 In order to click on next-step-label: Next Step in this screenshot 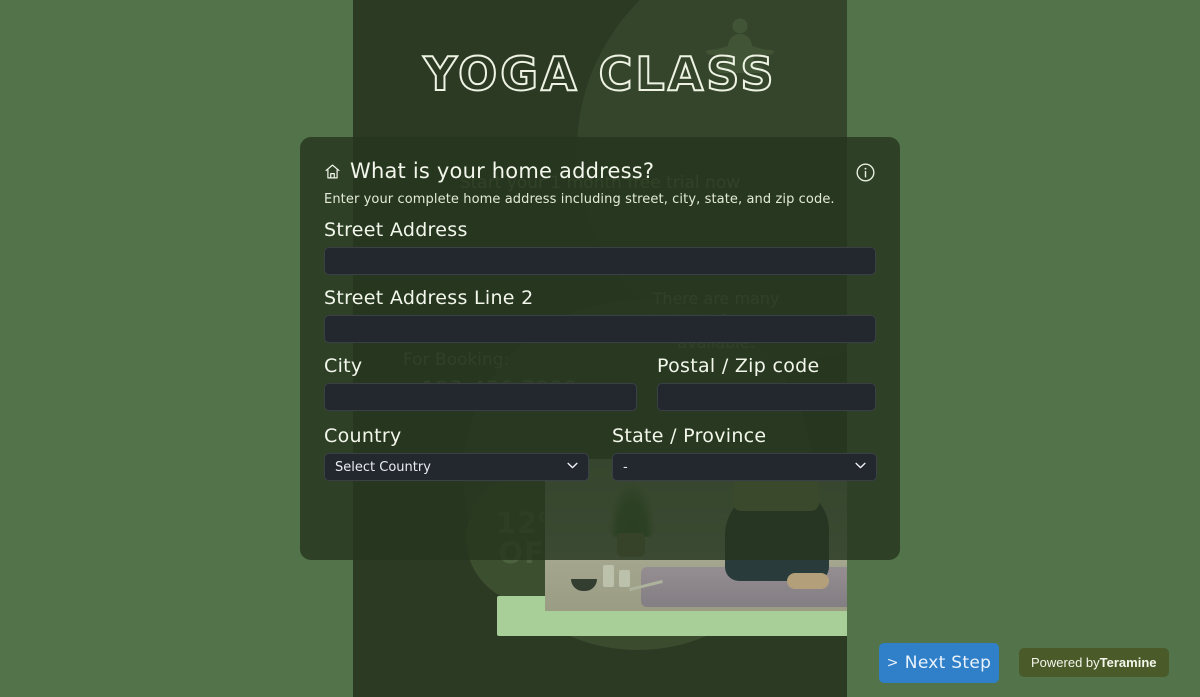, I will do `click(948, 663)`.